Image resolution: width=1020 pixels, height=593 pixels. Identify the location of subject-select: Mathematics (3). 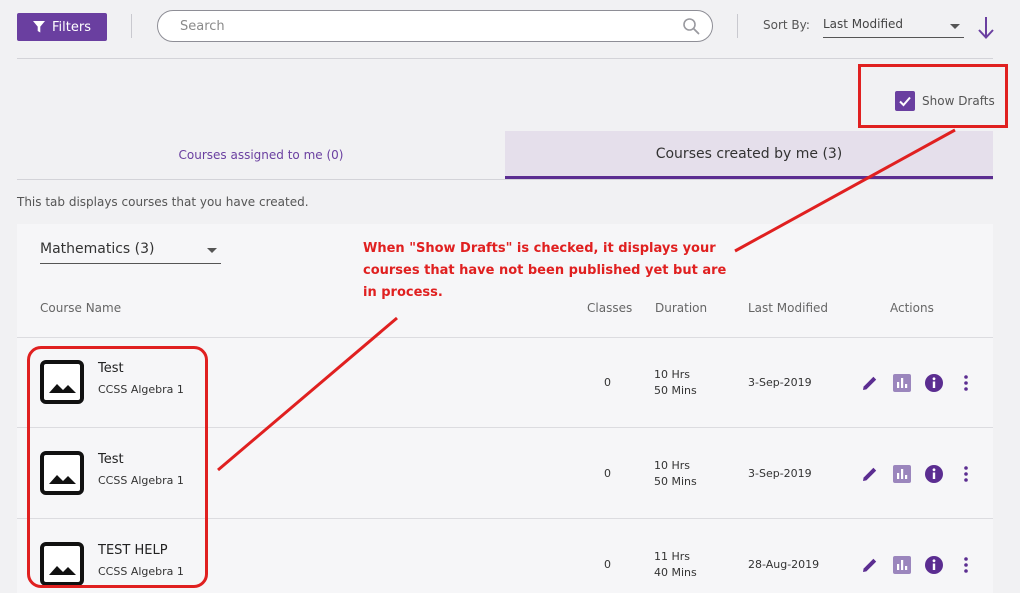
(130, 252).